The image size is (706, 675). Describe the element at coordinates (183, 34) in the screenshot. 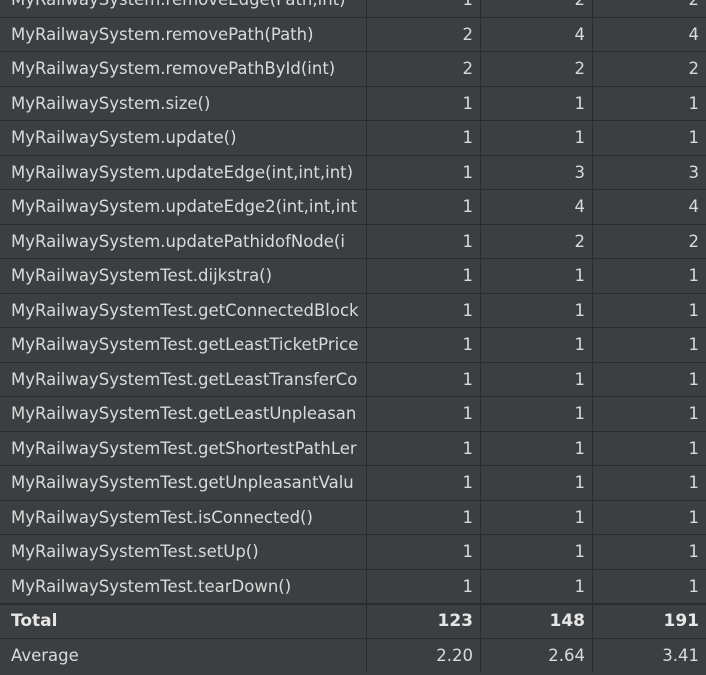

I see `method-name-cell: MyRailwaySystem.removePath(Path)` at that location.